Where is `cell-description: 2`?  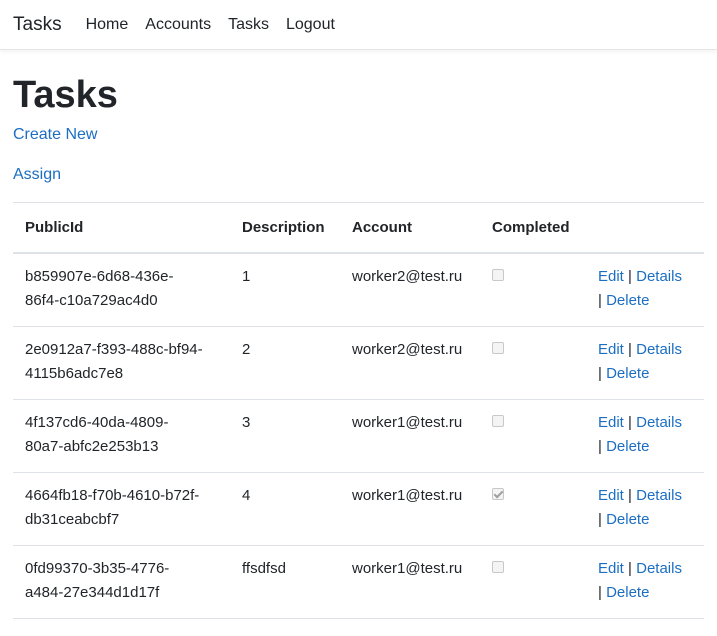
cell-description: 2 is located at coordinates (285, 363).